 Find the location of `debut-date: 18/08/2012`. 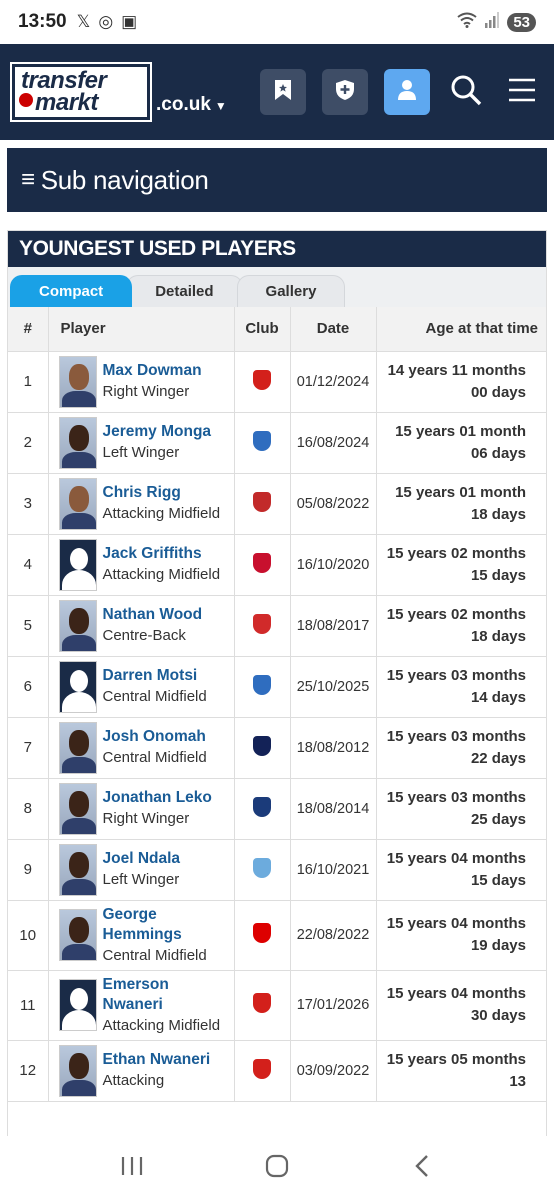

debut-date: 18/08/2012 is located at coordinates (333, 748).